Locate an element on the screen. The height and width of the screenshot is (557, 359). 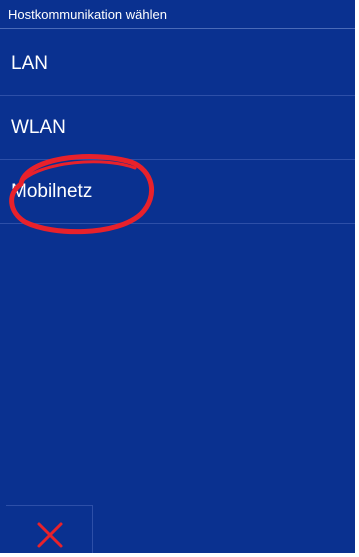
title-bar: Hostkommunikation wählen is located at coordinates (177, 14).